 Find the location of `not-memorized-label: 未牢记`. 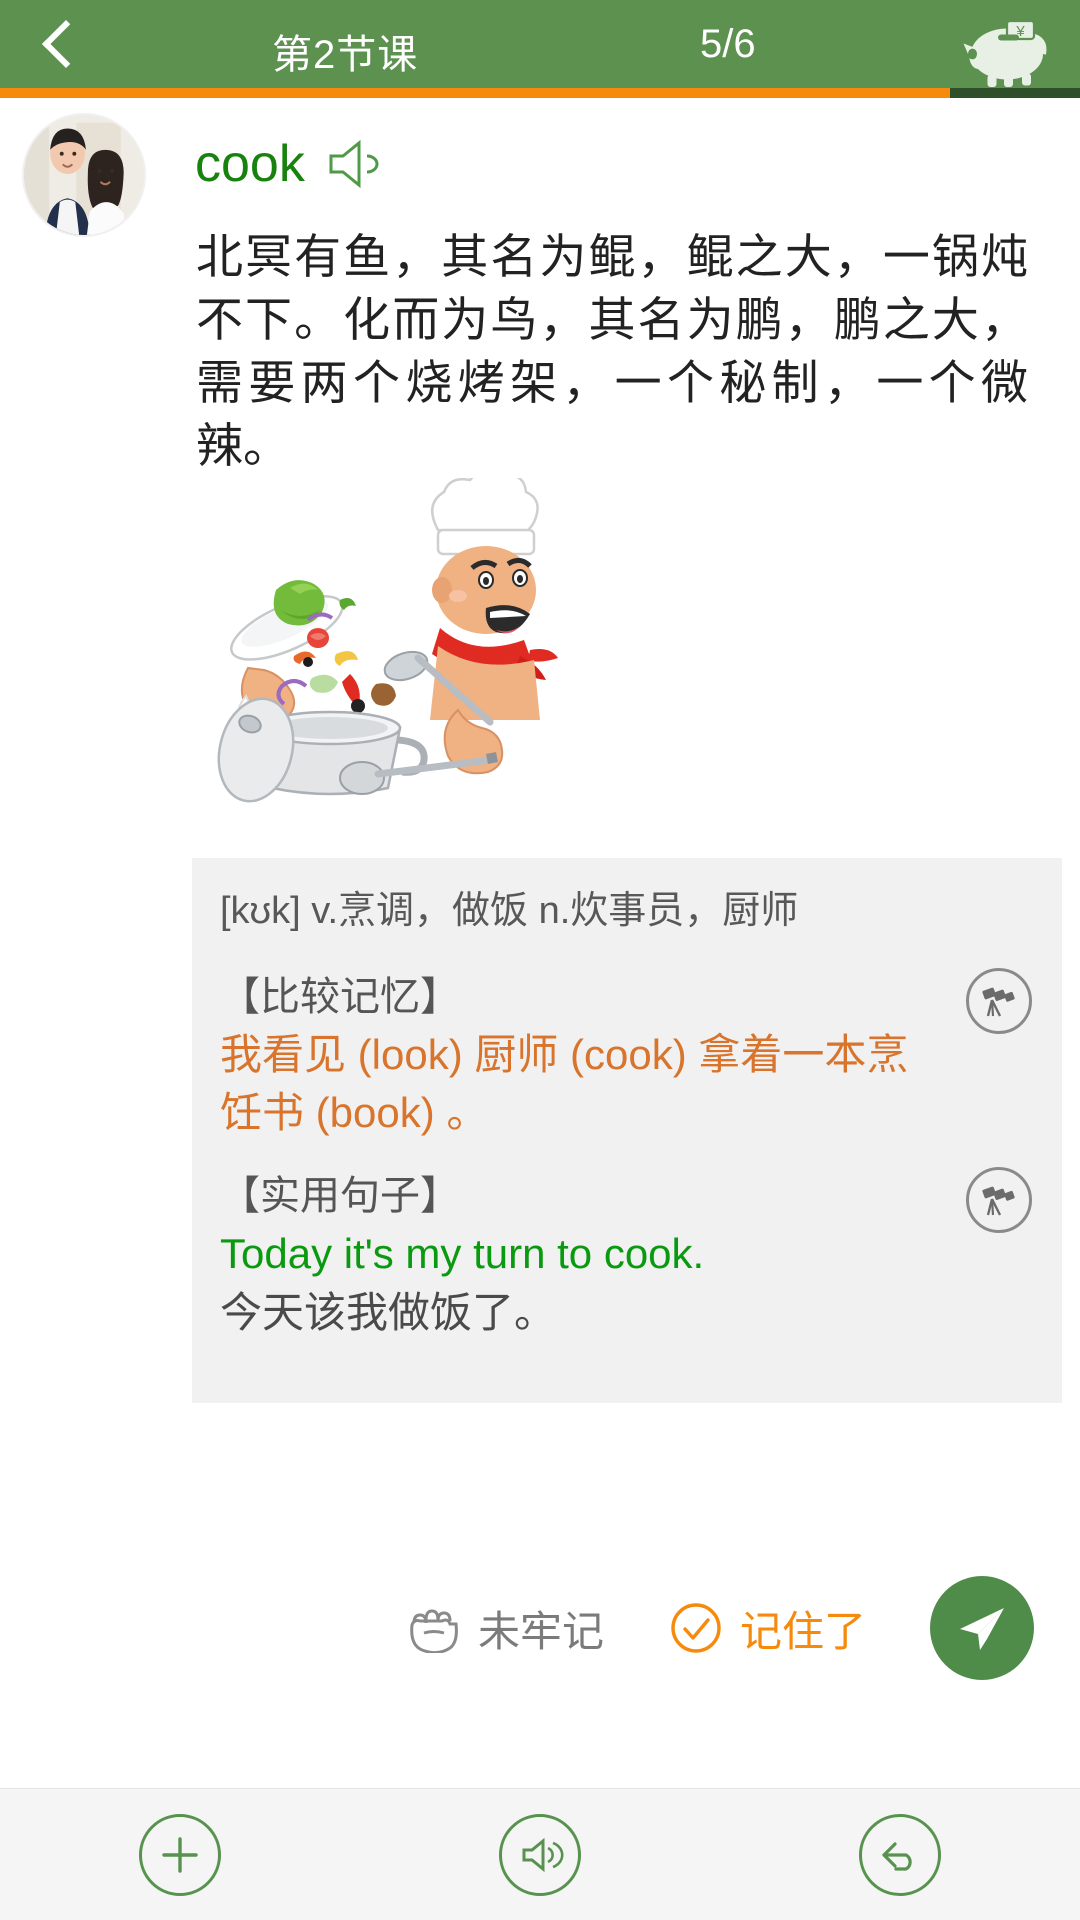

not-memorized-label: 未牢记 is located at coordinates (540, 1631).